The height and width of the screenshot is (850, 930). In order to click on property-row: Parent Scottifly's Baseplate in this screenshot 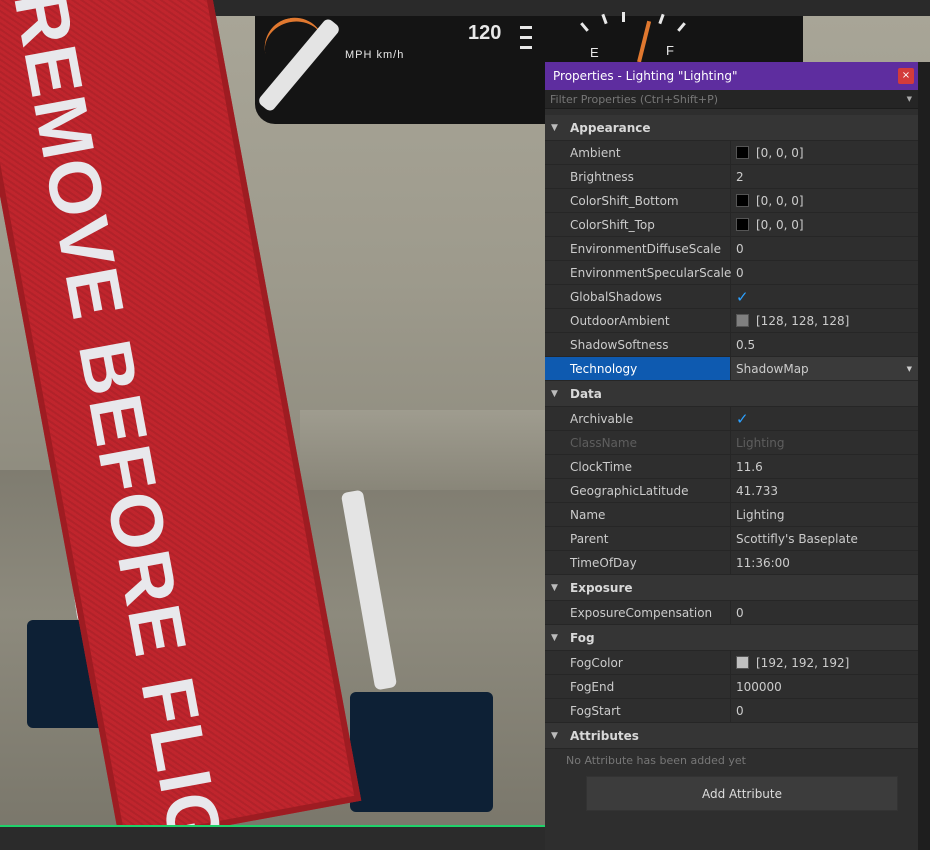, I will do `click(731, 539)`.